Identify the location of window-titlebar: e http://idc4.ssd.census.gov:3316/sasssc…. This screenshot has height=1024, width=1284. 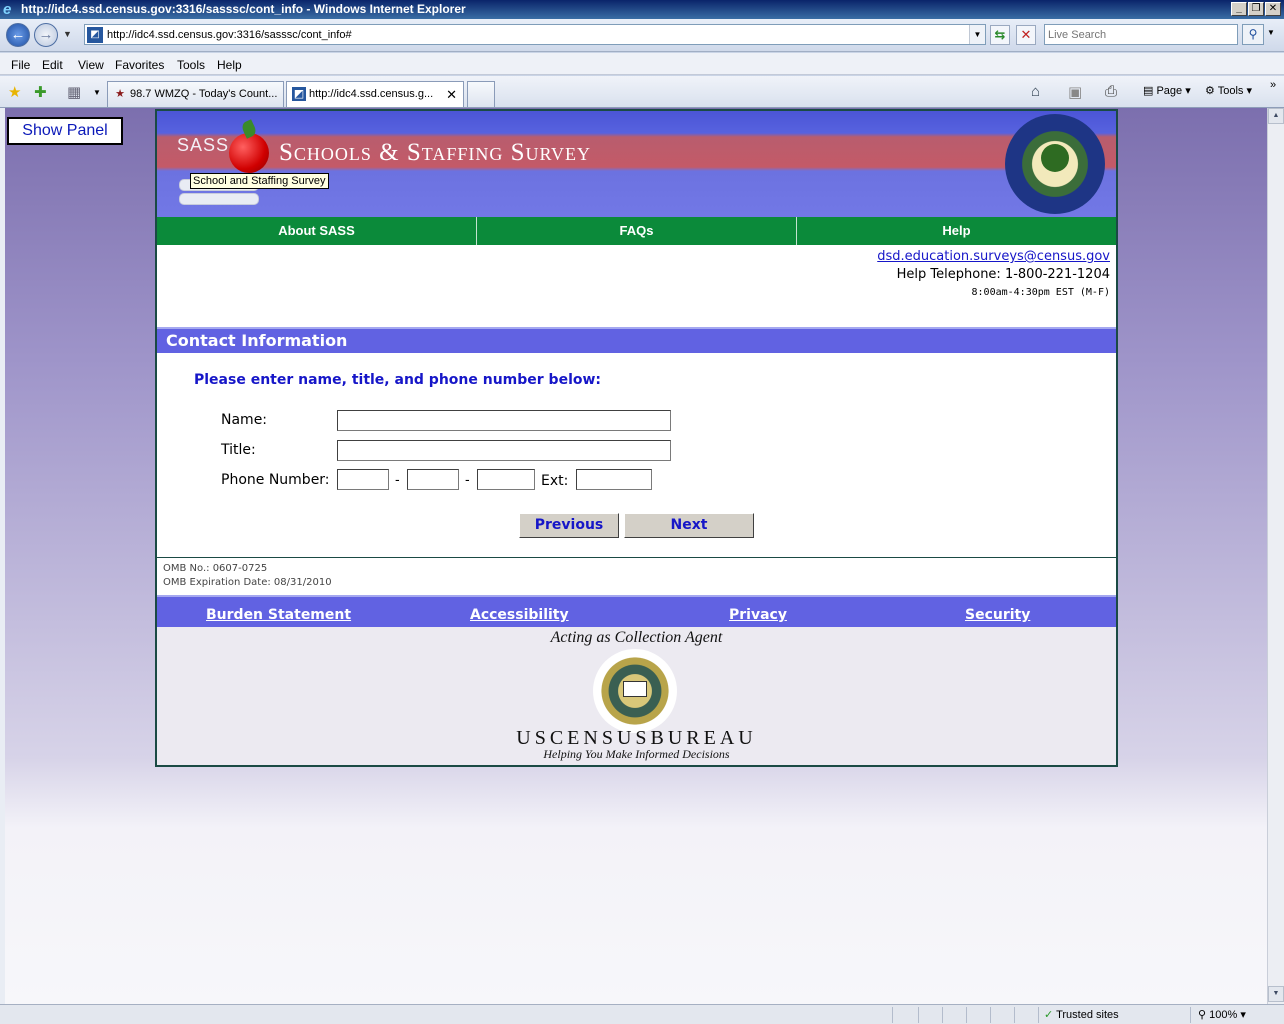
(642, 9).